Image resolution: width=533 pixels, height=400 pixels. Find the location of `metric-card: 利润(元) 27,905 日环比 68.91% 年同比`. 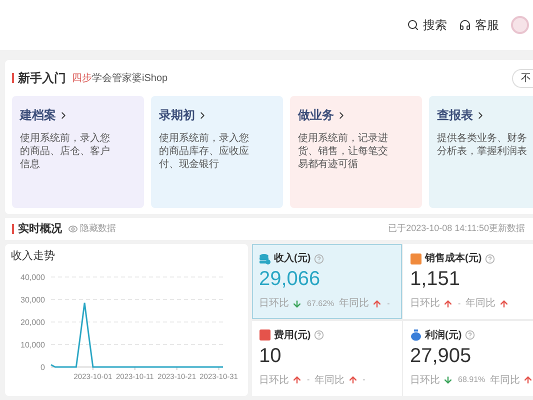

metric-card: 利润(元) 27,905 日环比 68.91% 年同比 is located at coordinates (468, 358).